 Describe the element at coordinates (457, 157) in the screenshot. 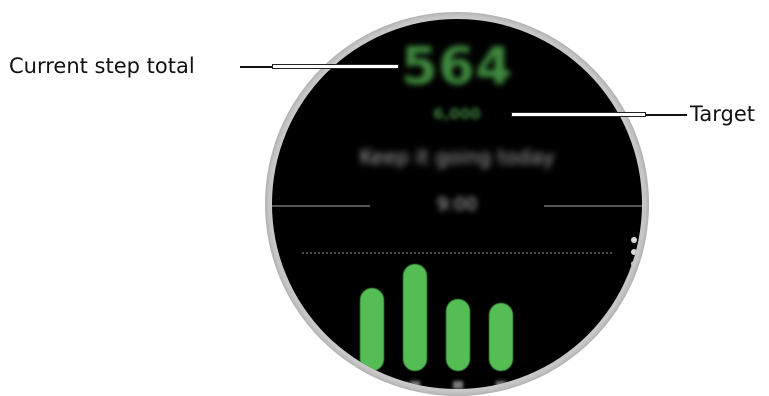

I see `status-text: Keep it going today` at that location.